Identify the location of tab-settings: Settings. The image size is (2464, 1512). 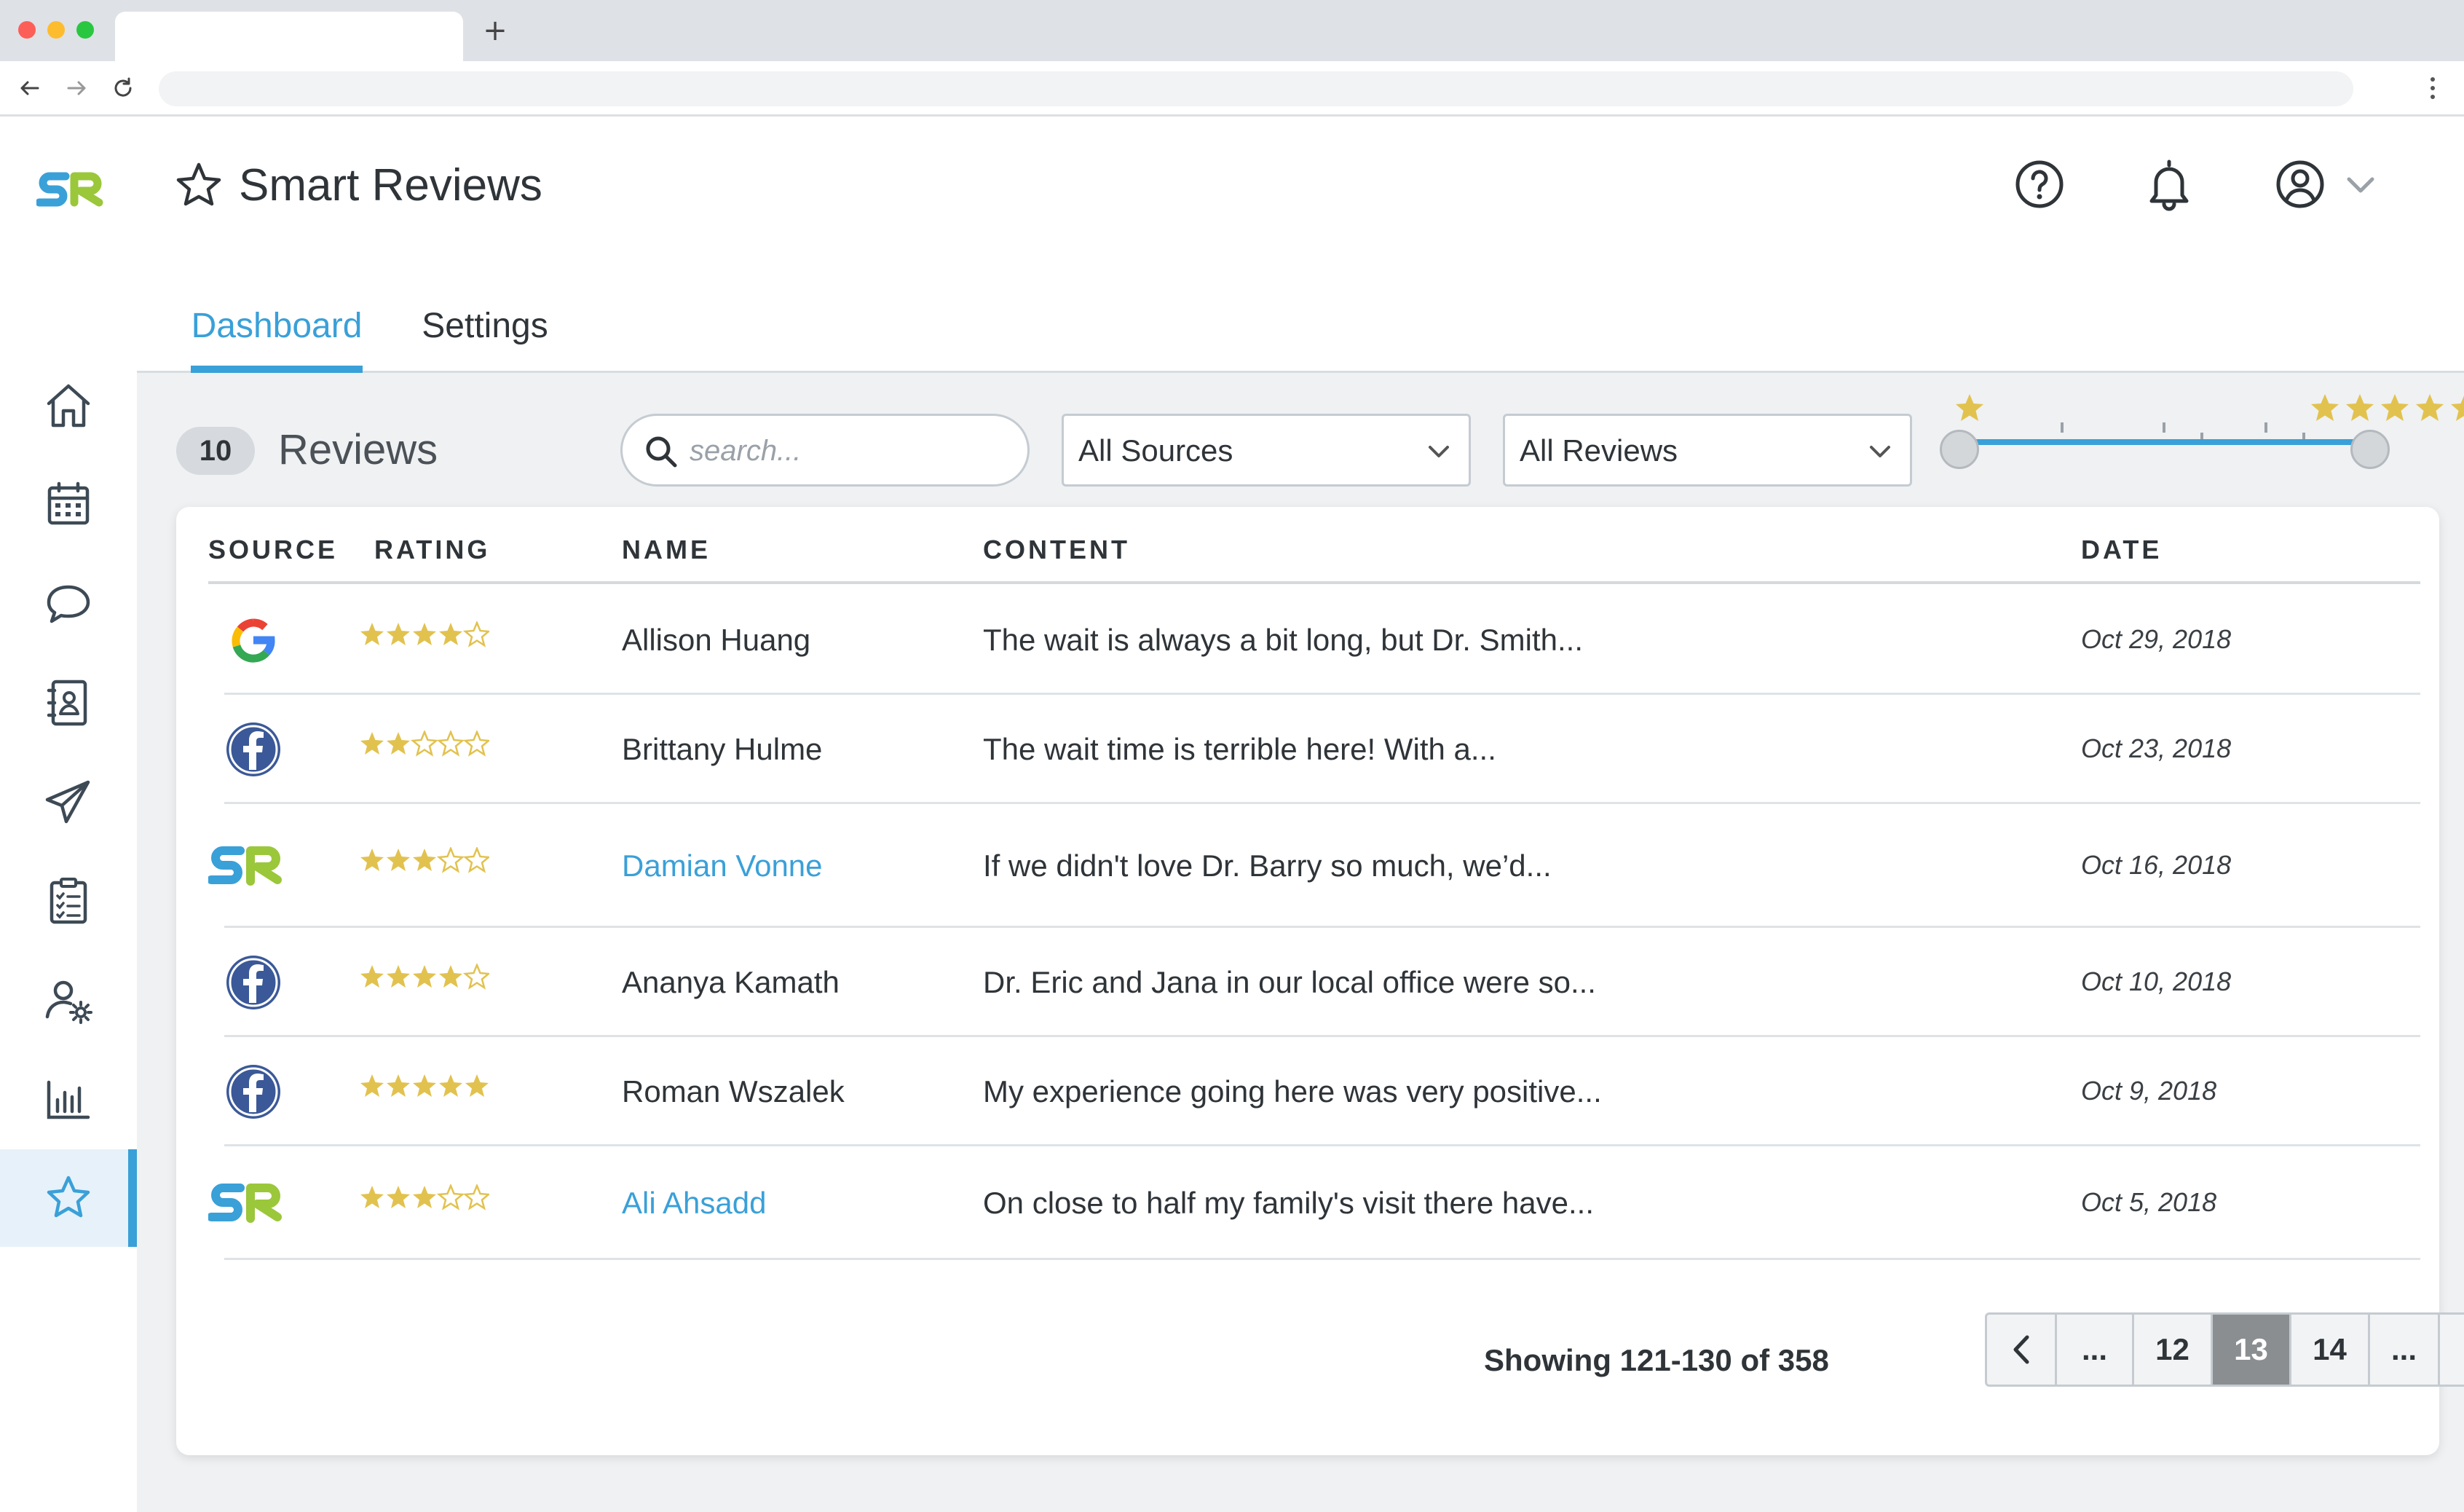
(485, 331).